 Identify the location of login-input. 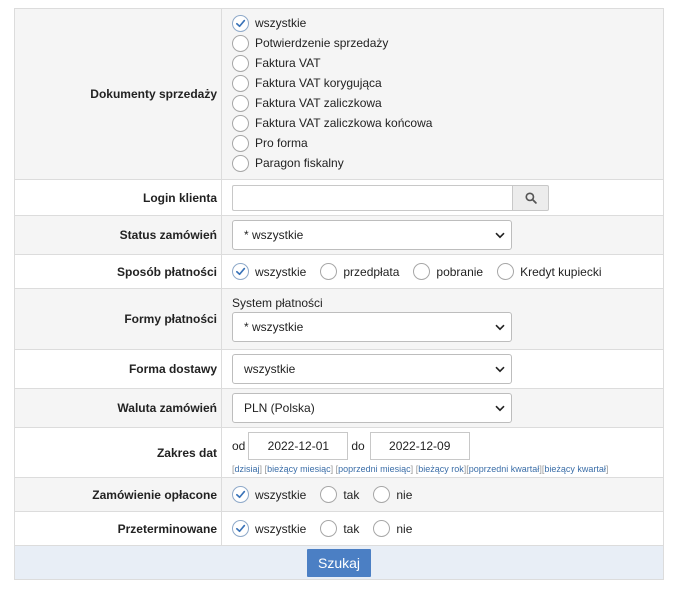
(372, 197).